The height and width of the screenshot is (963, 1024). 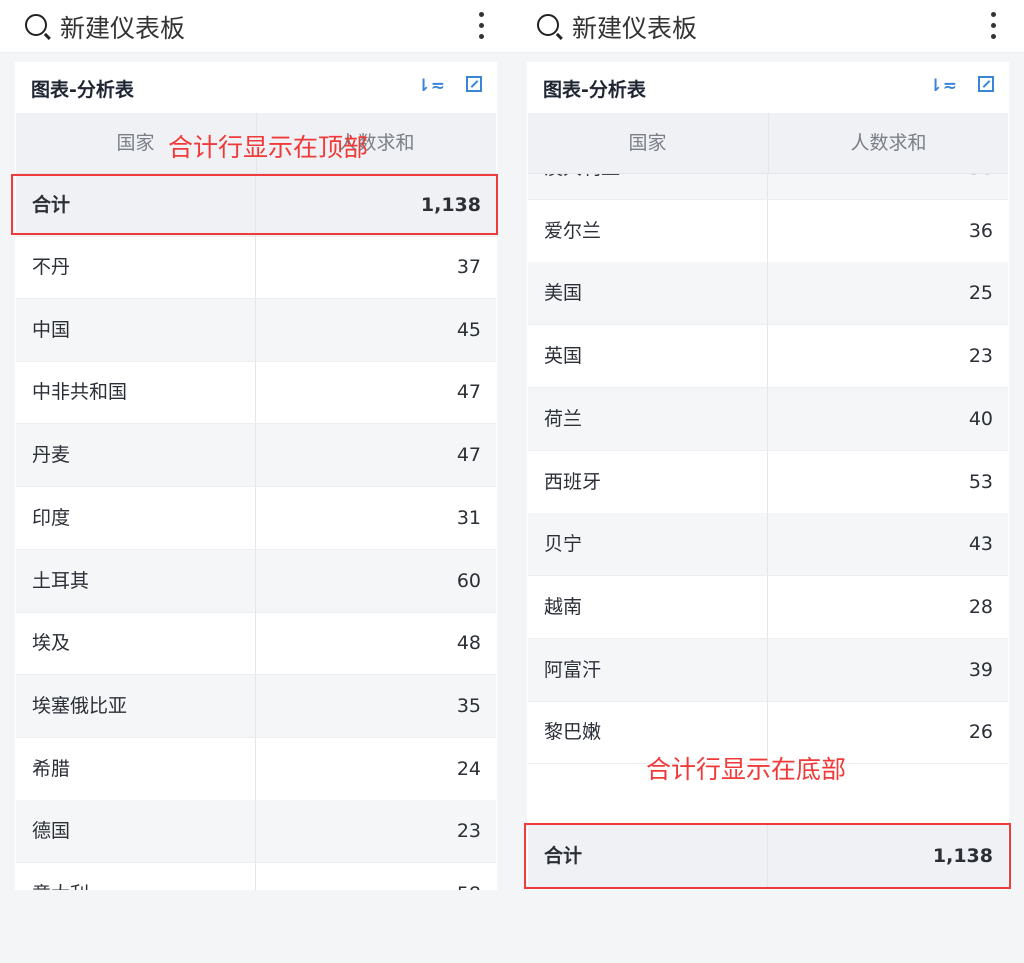 I want to click on cell-country: 英国, so click(x=563, y=356).